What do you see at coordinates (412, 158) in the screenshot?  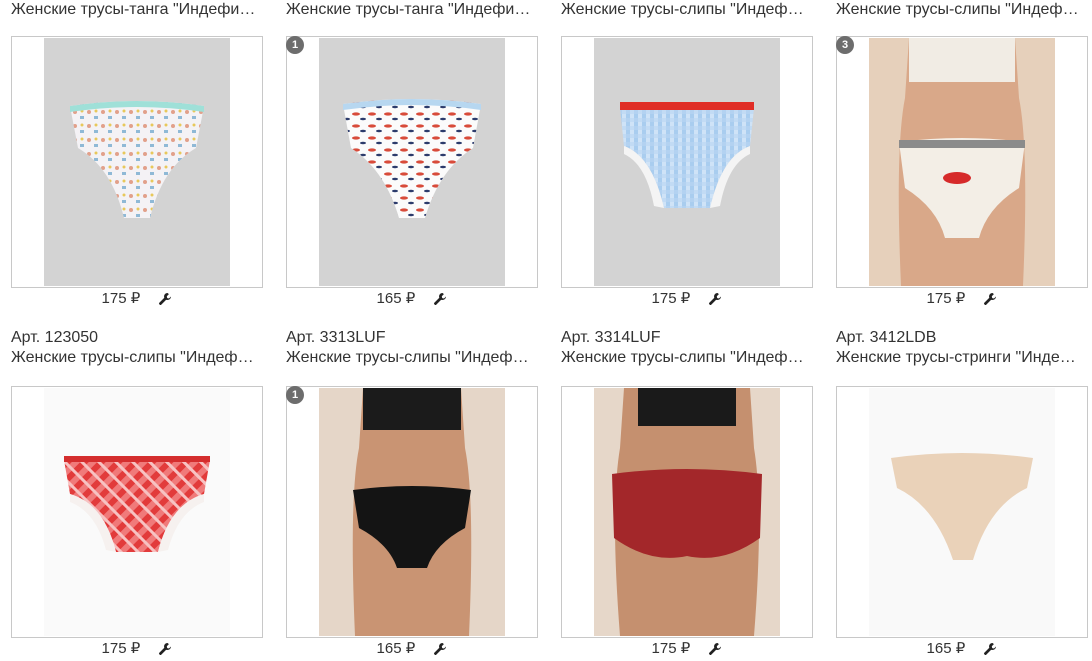 I see `tanga-lips-illustration` at bounding box center [412, 158].